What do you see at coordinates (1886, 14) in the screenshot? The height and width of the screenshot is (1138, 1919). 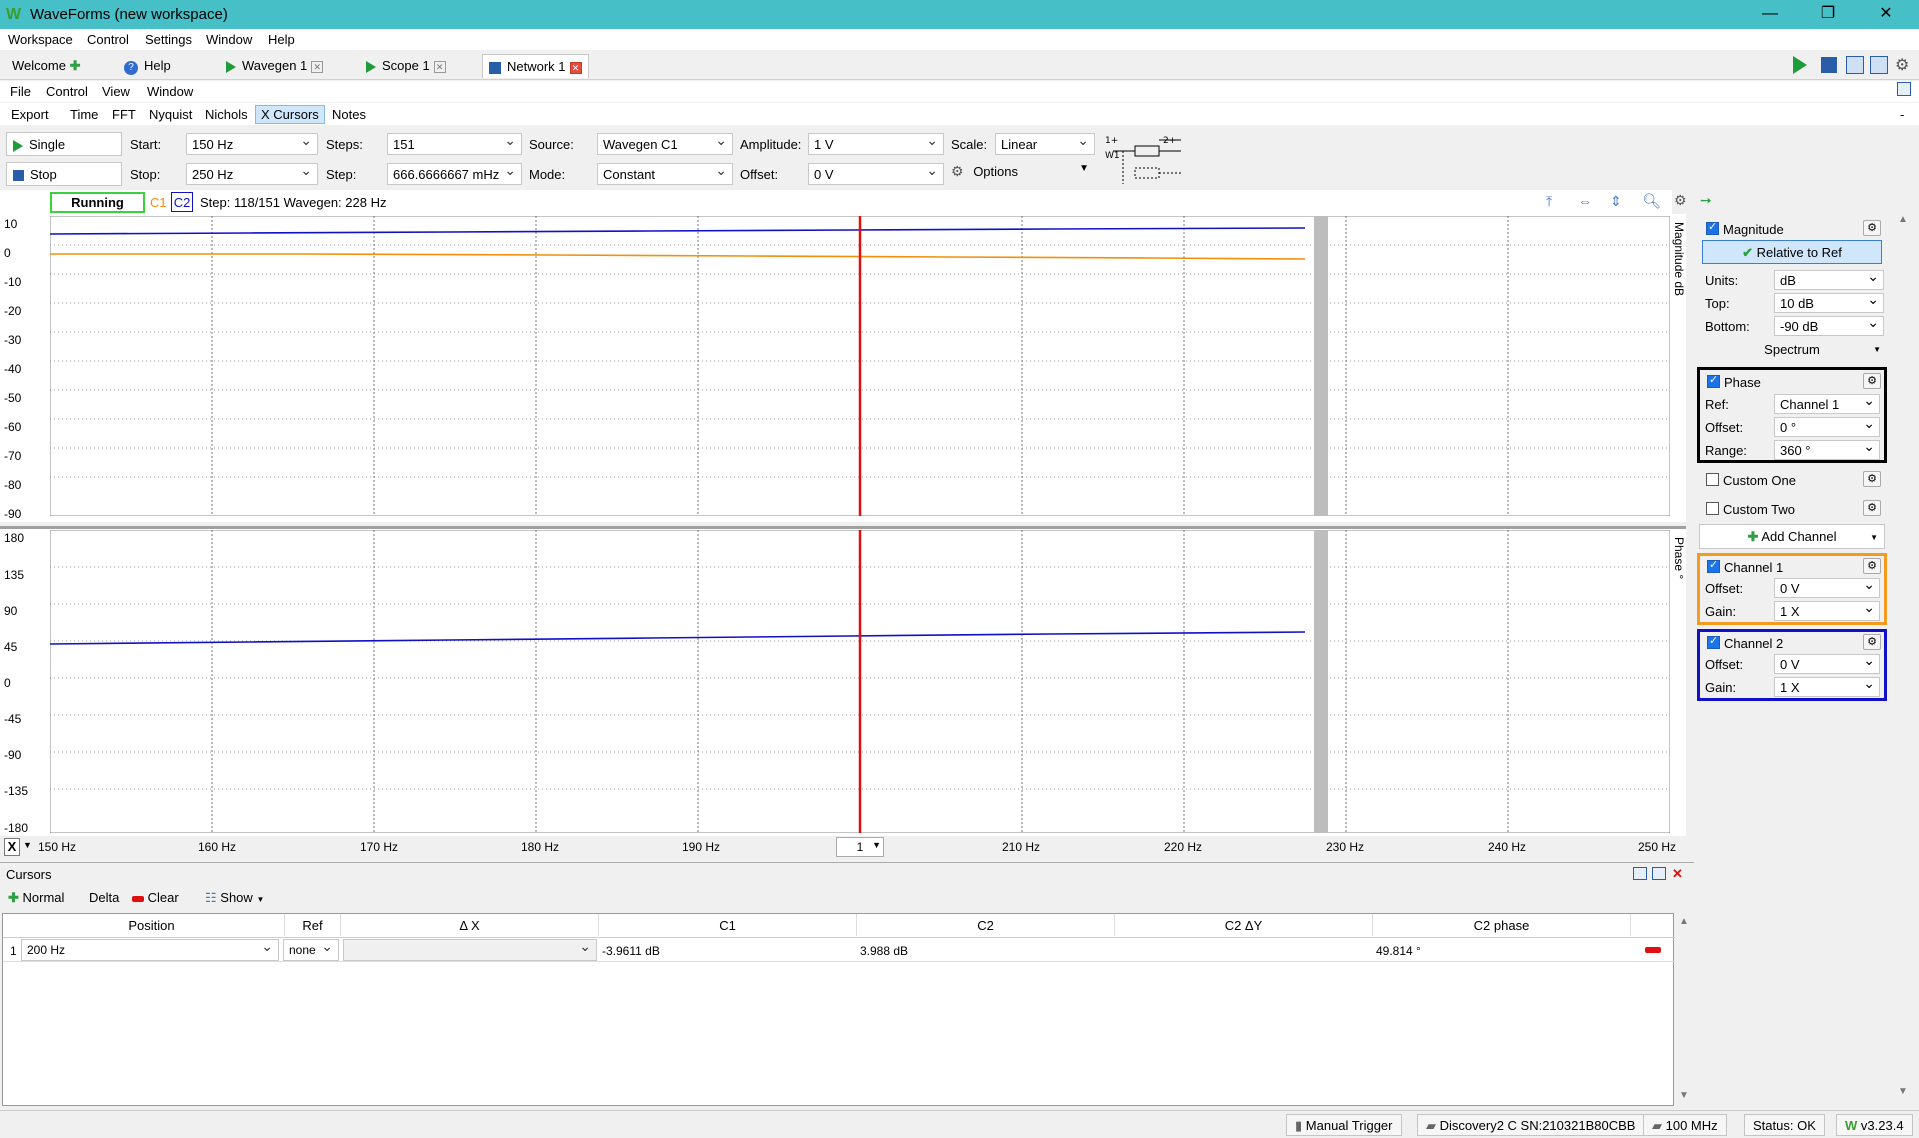 I see `close-button: ✕` at bounding box center [1886, 14].